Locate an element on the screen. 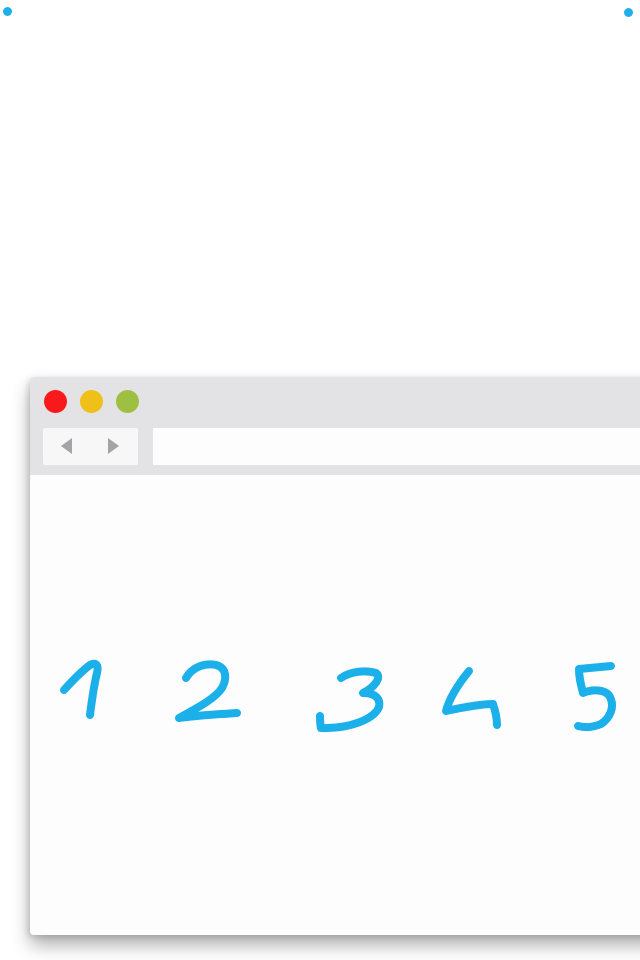 Image resolution: width=640 pixels, height=960 pixels. browser-title-bar is located at coordinates (335, 426).